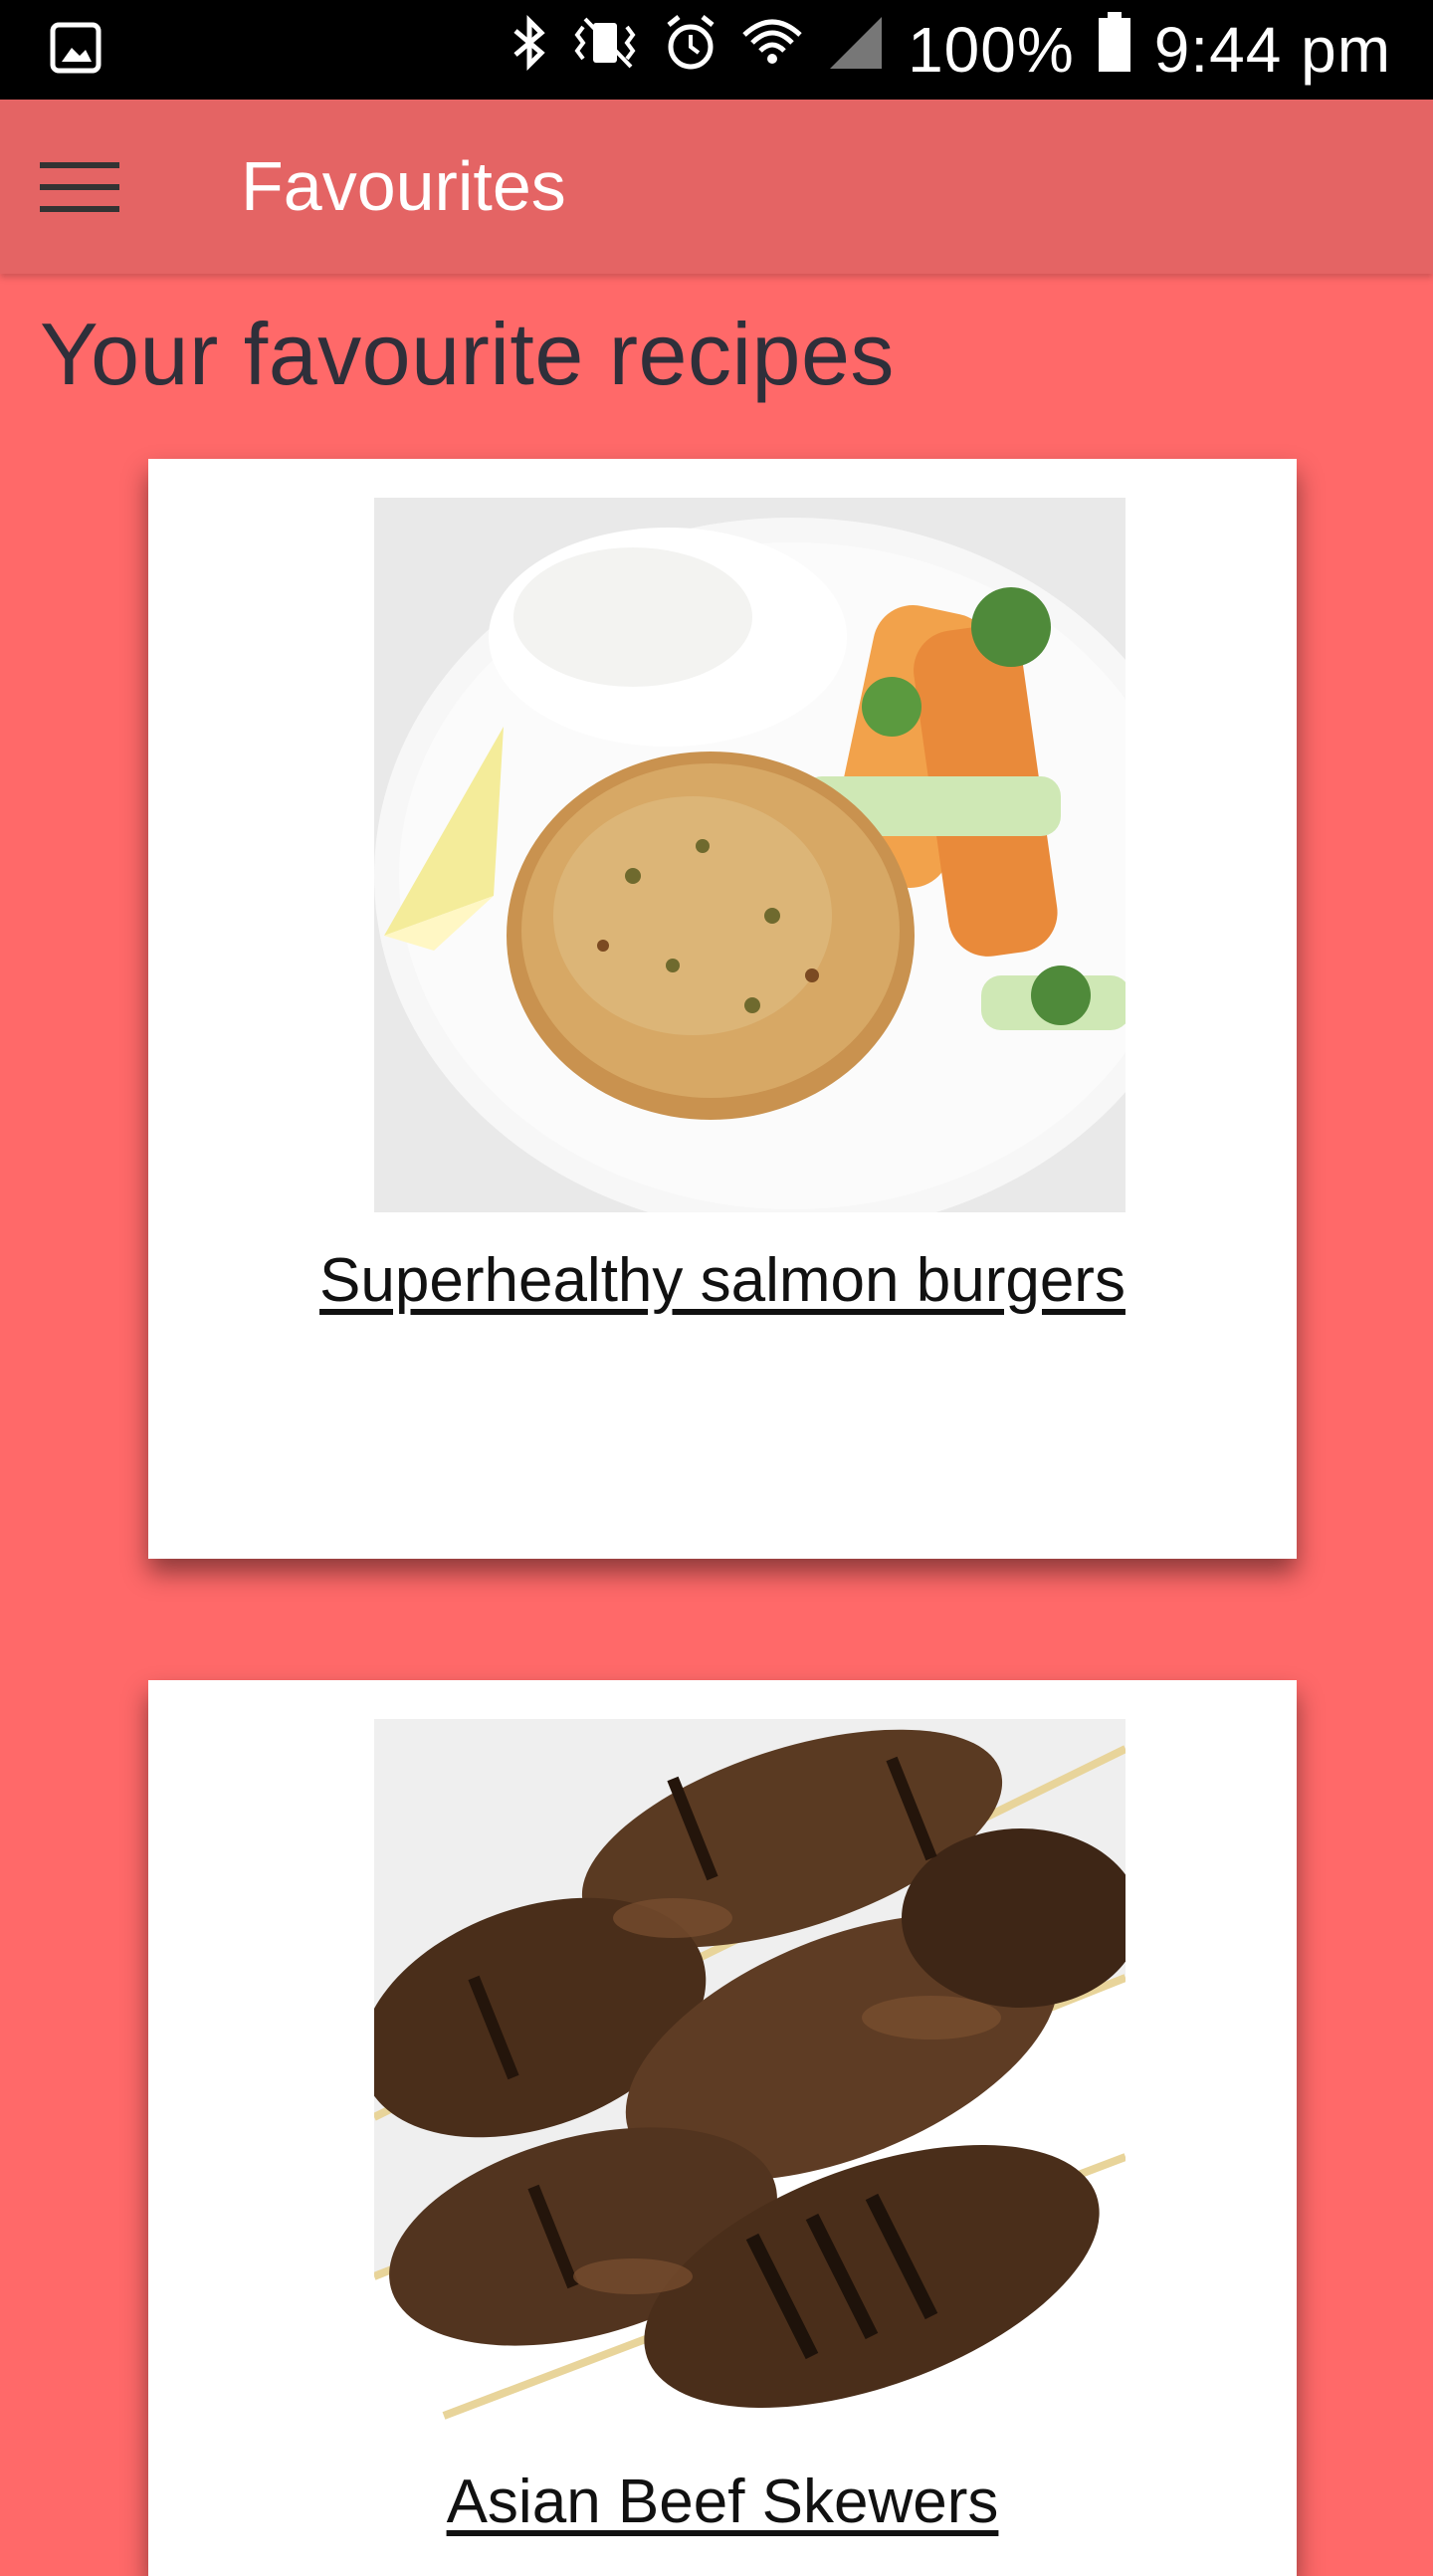 This screenshot has height=2576, width=1433. Describe the element at coordinates (606, 50) in the screenshot. I see `vibrate-icon` at that location.